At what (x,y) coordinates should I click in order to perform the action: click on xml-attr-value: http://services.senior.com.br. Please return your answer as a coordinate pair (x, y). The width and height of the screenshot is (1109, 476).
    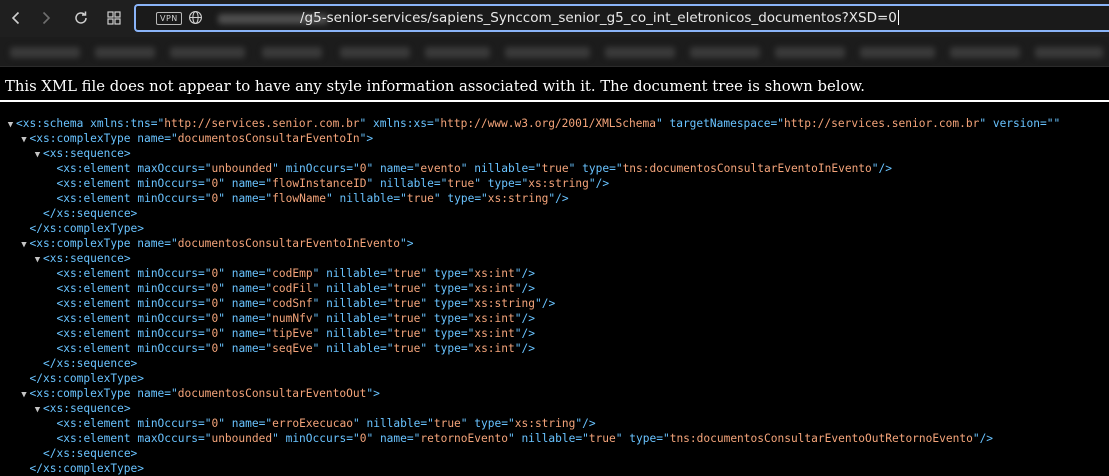
    Looking at the image, I should click on (882, 123).